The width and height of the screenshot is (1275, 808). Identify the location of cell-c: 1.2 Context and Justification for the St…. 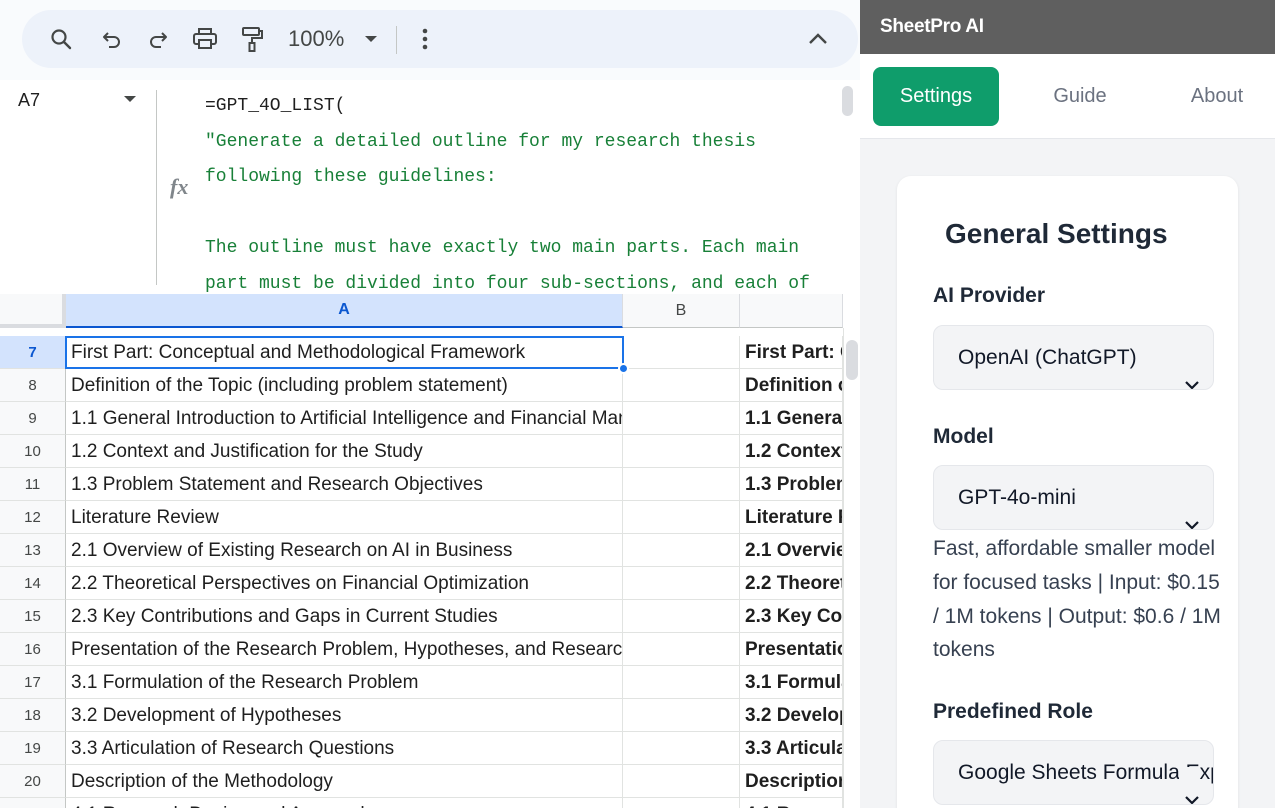
(791, 451).